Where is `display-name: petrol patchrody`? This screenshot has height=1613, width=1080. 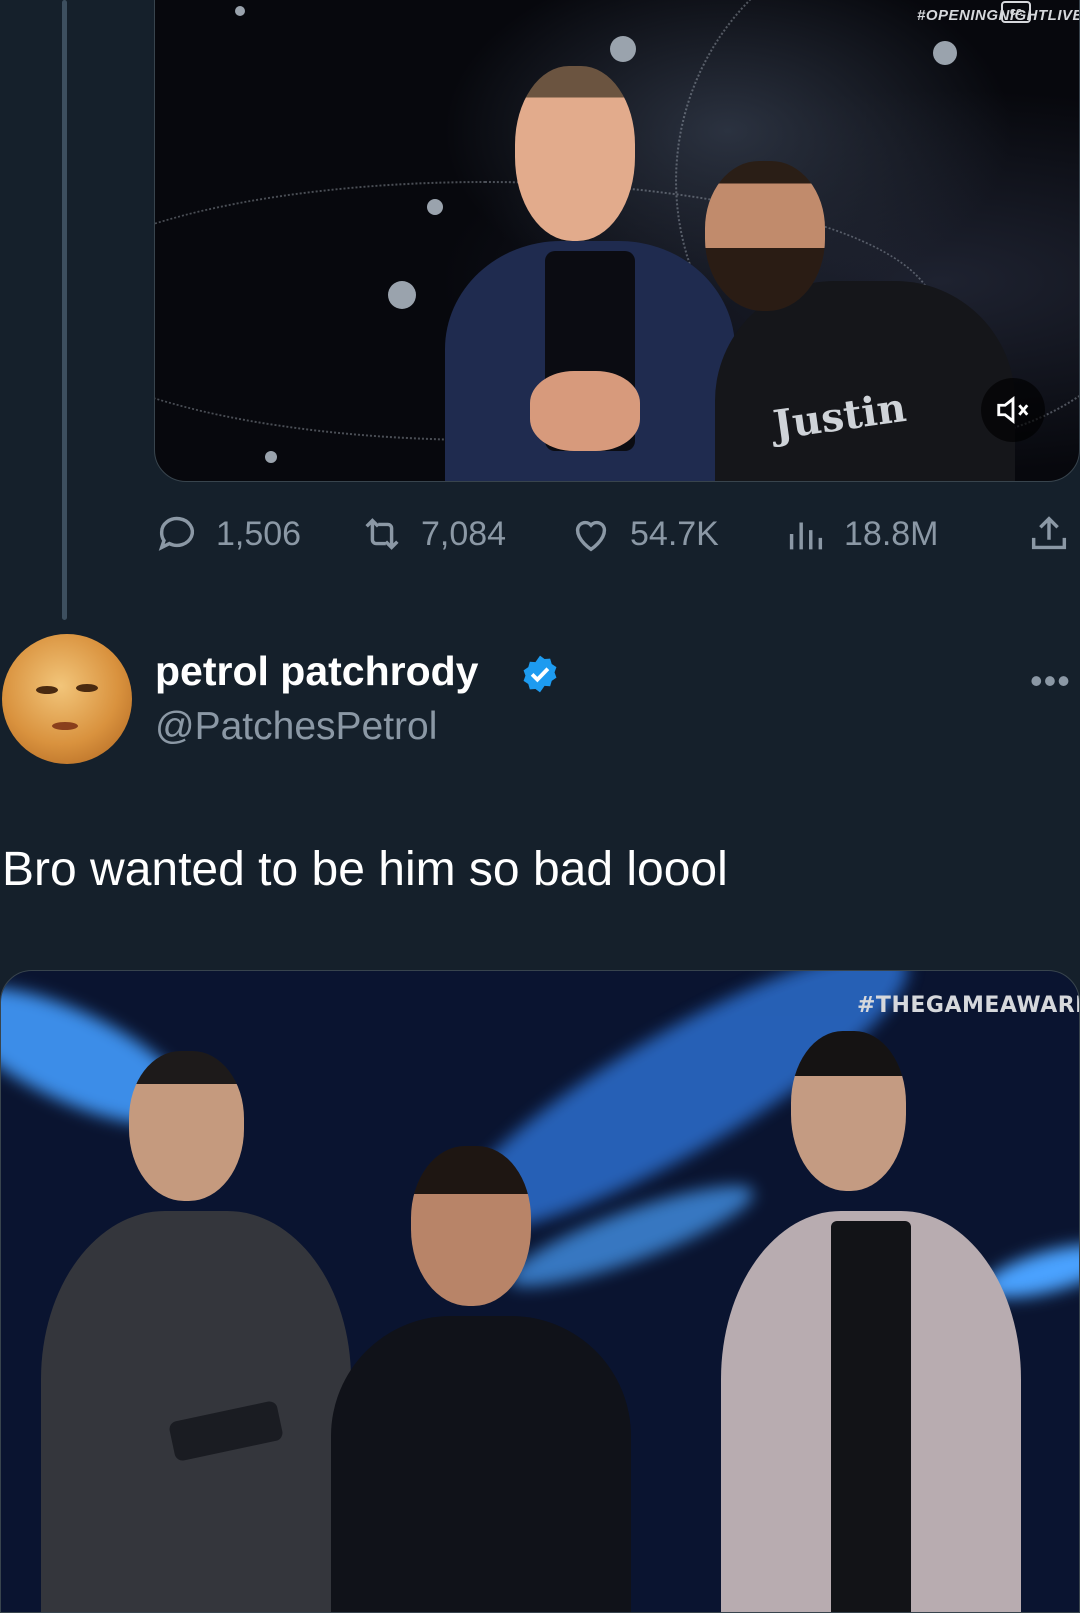 display-name: petrol patchrody is located at coordinates (316, 671).